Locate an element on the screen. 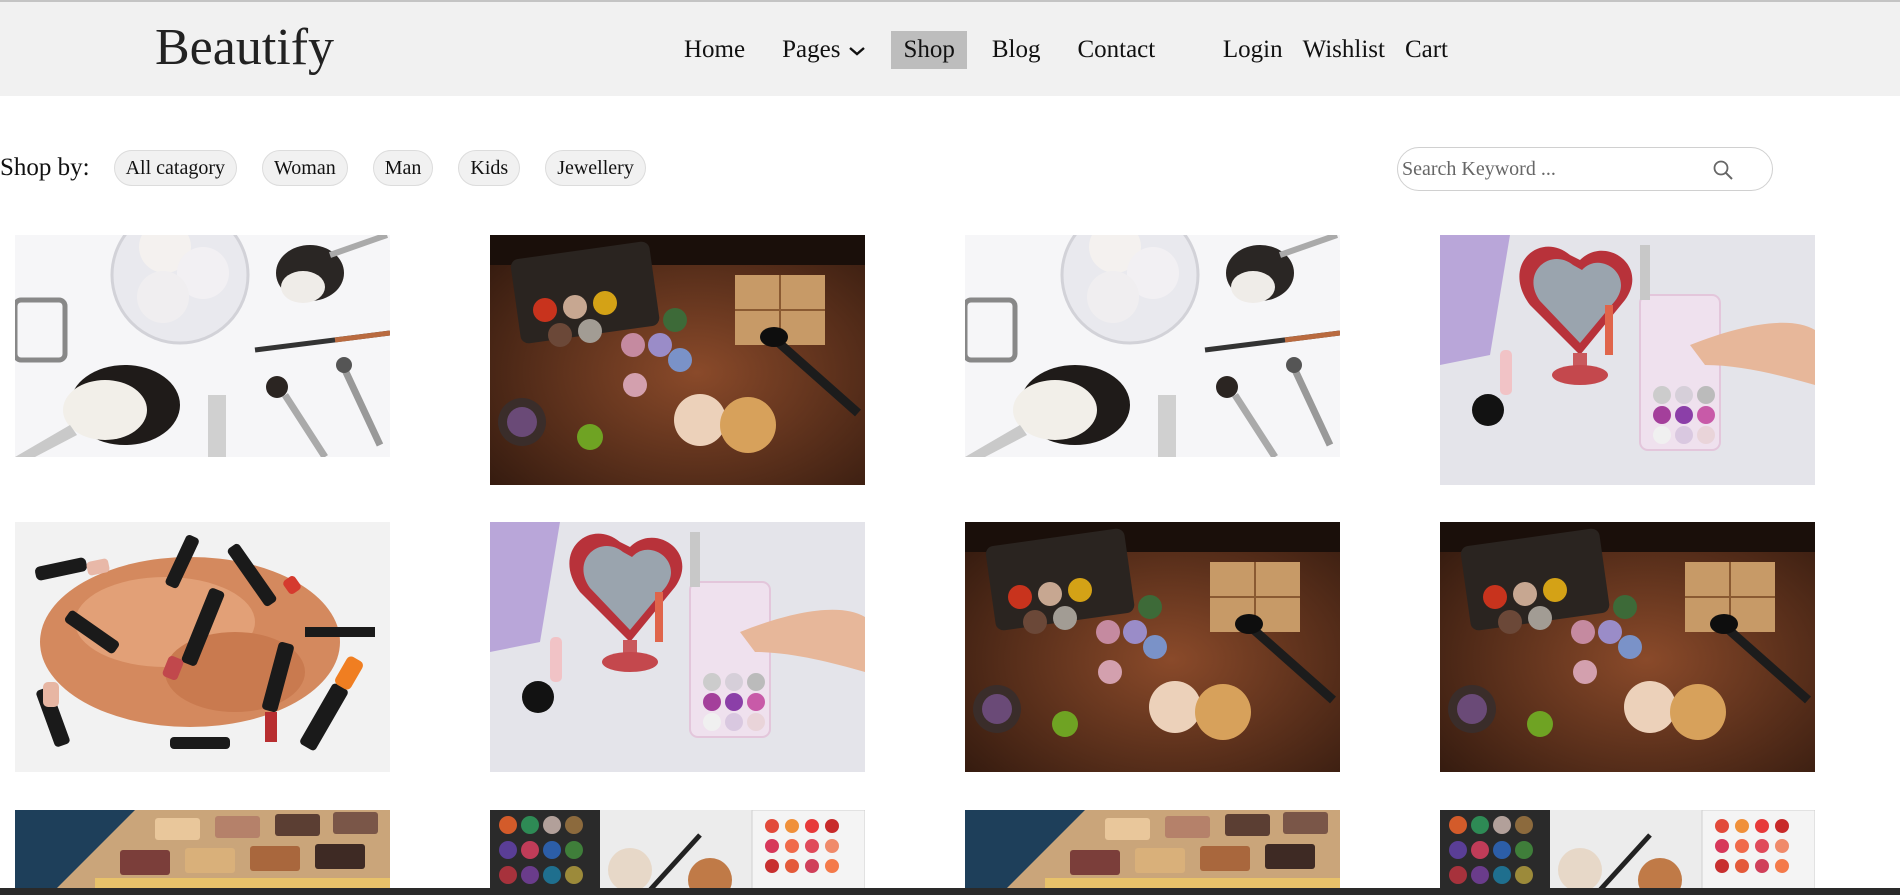 The image size is (1900, 895). product-image-lipsticks is located at coordinates (202, 647).